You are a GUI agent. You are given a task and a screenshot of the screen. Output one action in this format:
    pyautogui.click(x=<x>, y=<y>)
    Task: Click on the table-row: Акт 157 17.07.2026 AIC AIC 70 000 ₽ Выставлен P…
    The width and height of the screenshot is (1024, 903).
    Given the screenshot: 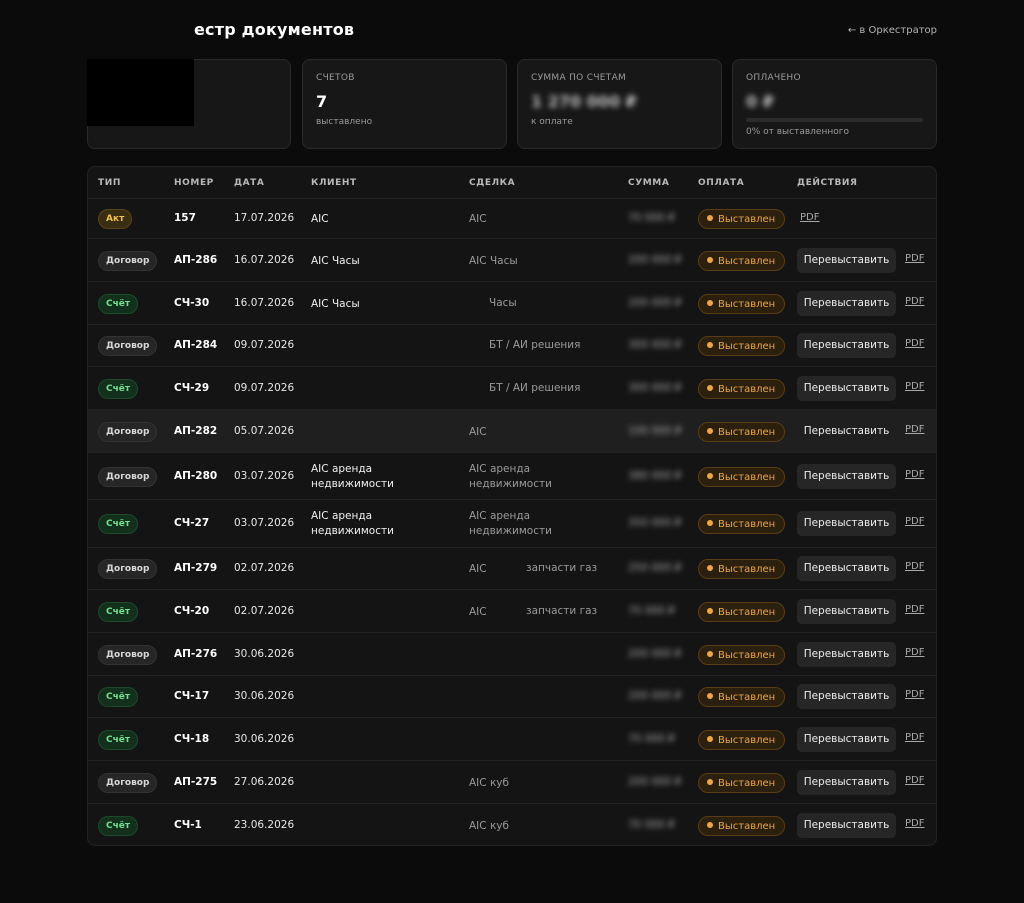 What is the action you would take?
    pyautogui.click(x=512, y=218)
    